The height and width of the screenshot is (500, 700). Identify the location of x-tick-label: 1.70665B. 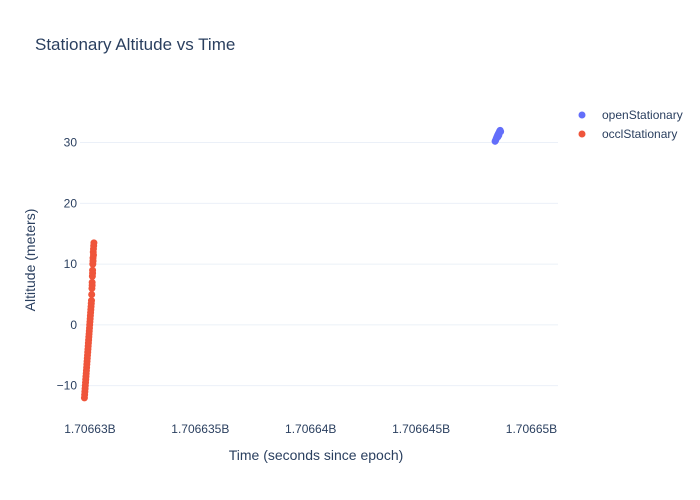
(531, 429).